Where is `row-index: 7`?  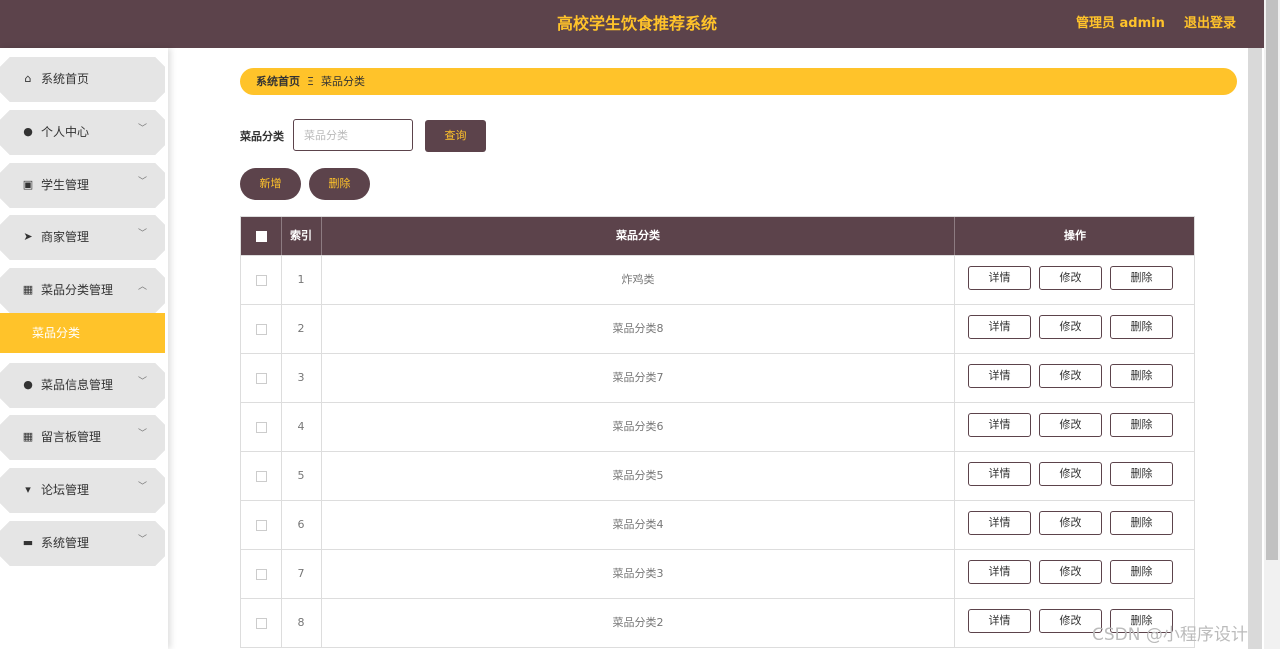 row-index: 7 is located at coordinates (301, 573).